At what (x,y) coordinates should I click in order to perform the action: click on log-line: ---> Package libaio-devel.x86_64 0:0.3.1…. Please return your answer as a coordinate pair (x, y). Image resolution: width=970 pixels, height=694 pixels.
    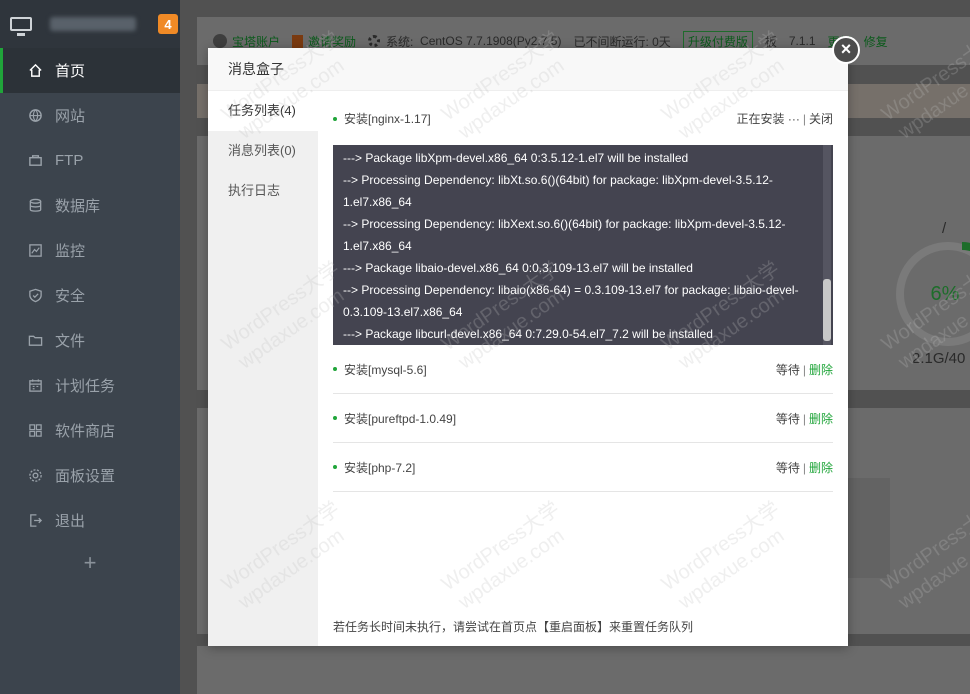
    Looking at the image, I should click on (518, 268).